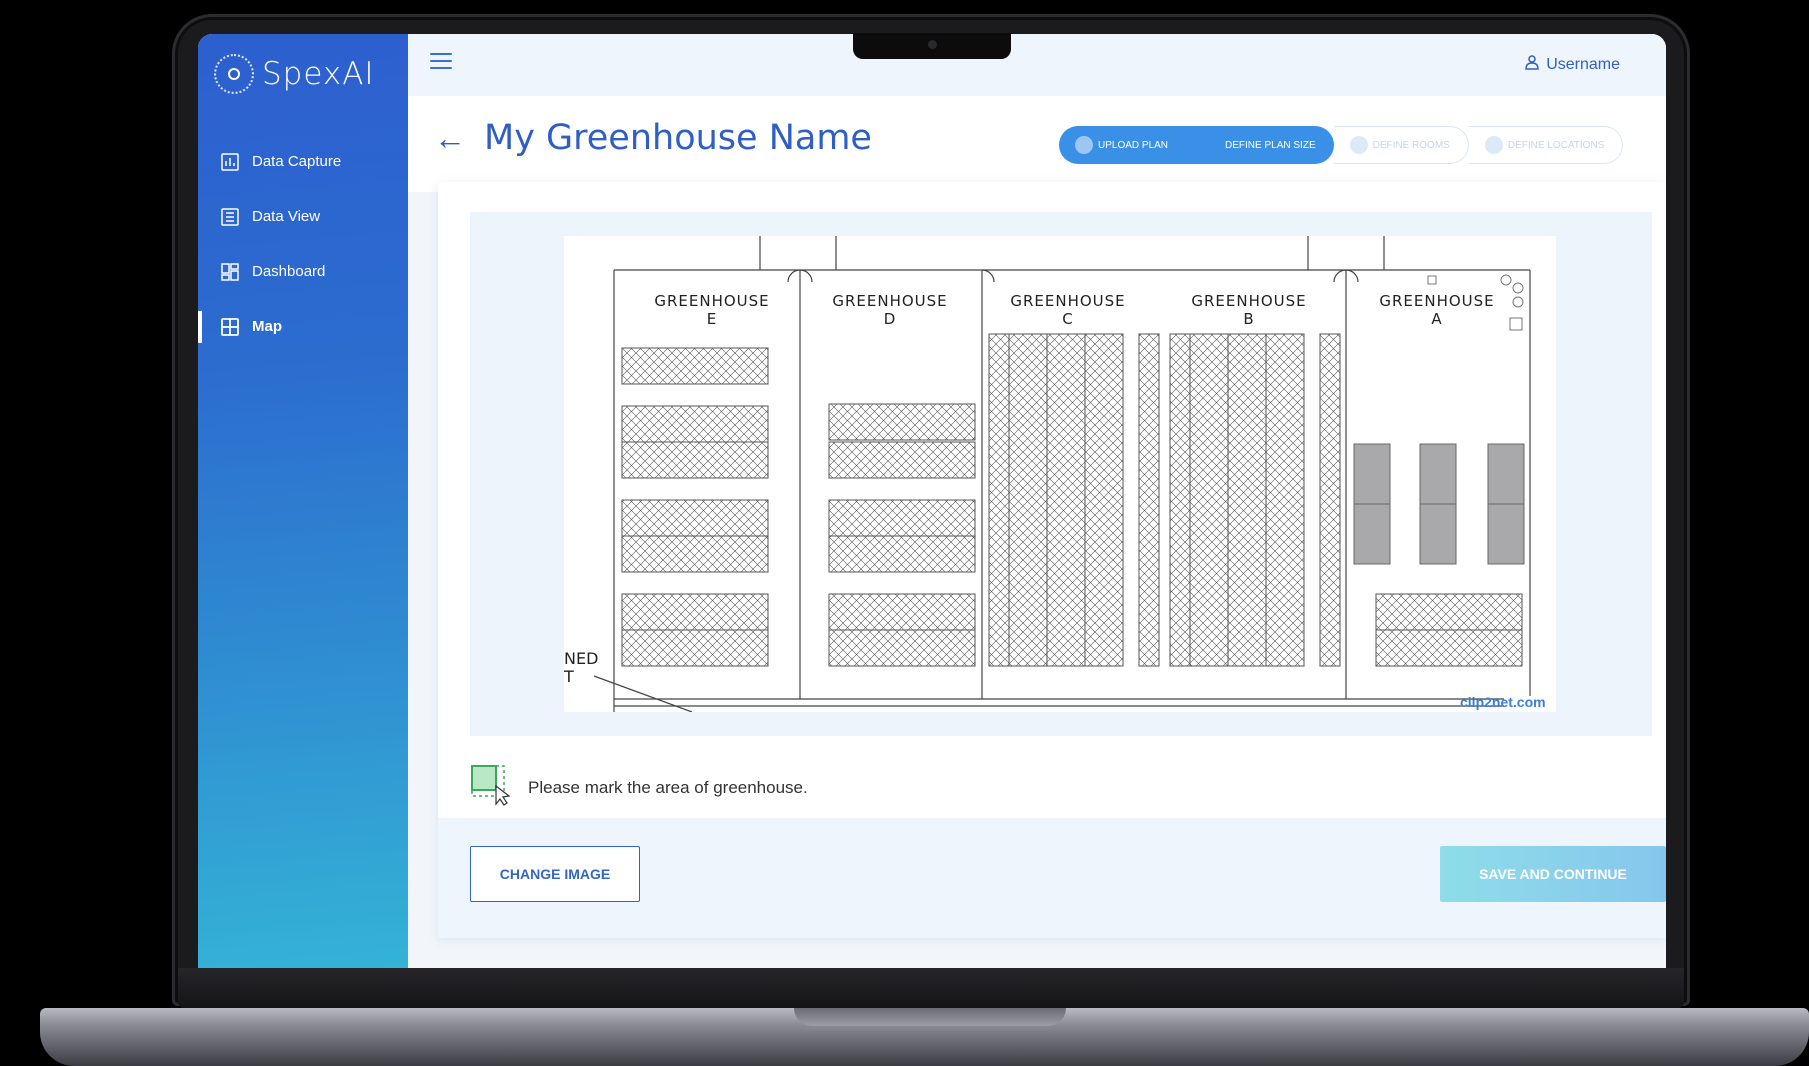 This screenshot has height=1066, width=1809. Describe the element at coordinates (450, 138) in the screenshot. I see `arrow-left-icon: ←` at that location.